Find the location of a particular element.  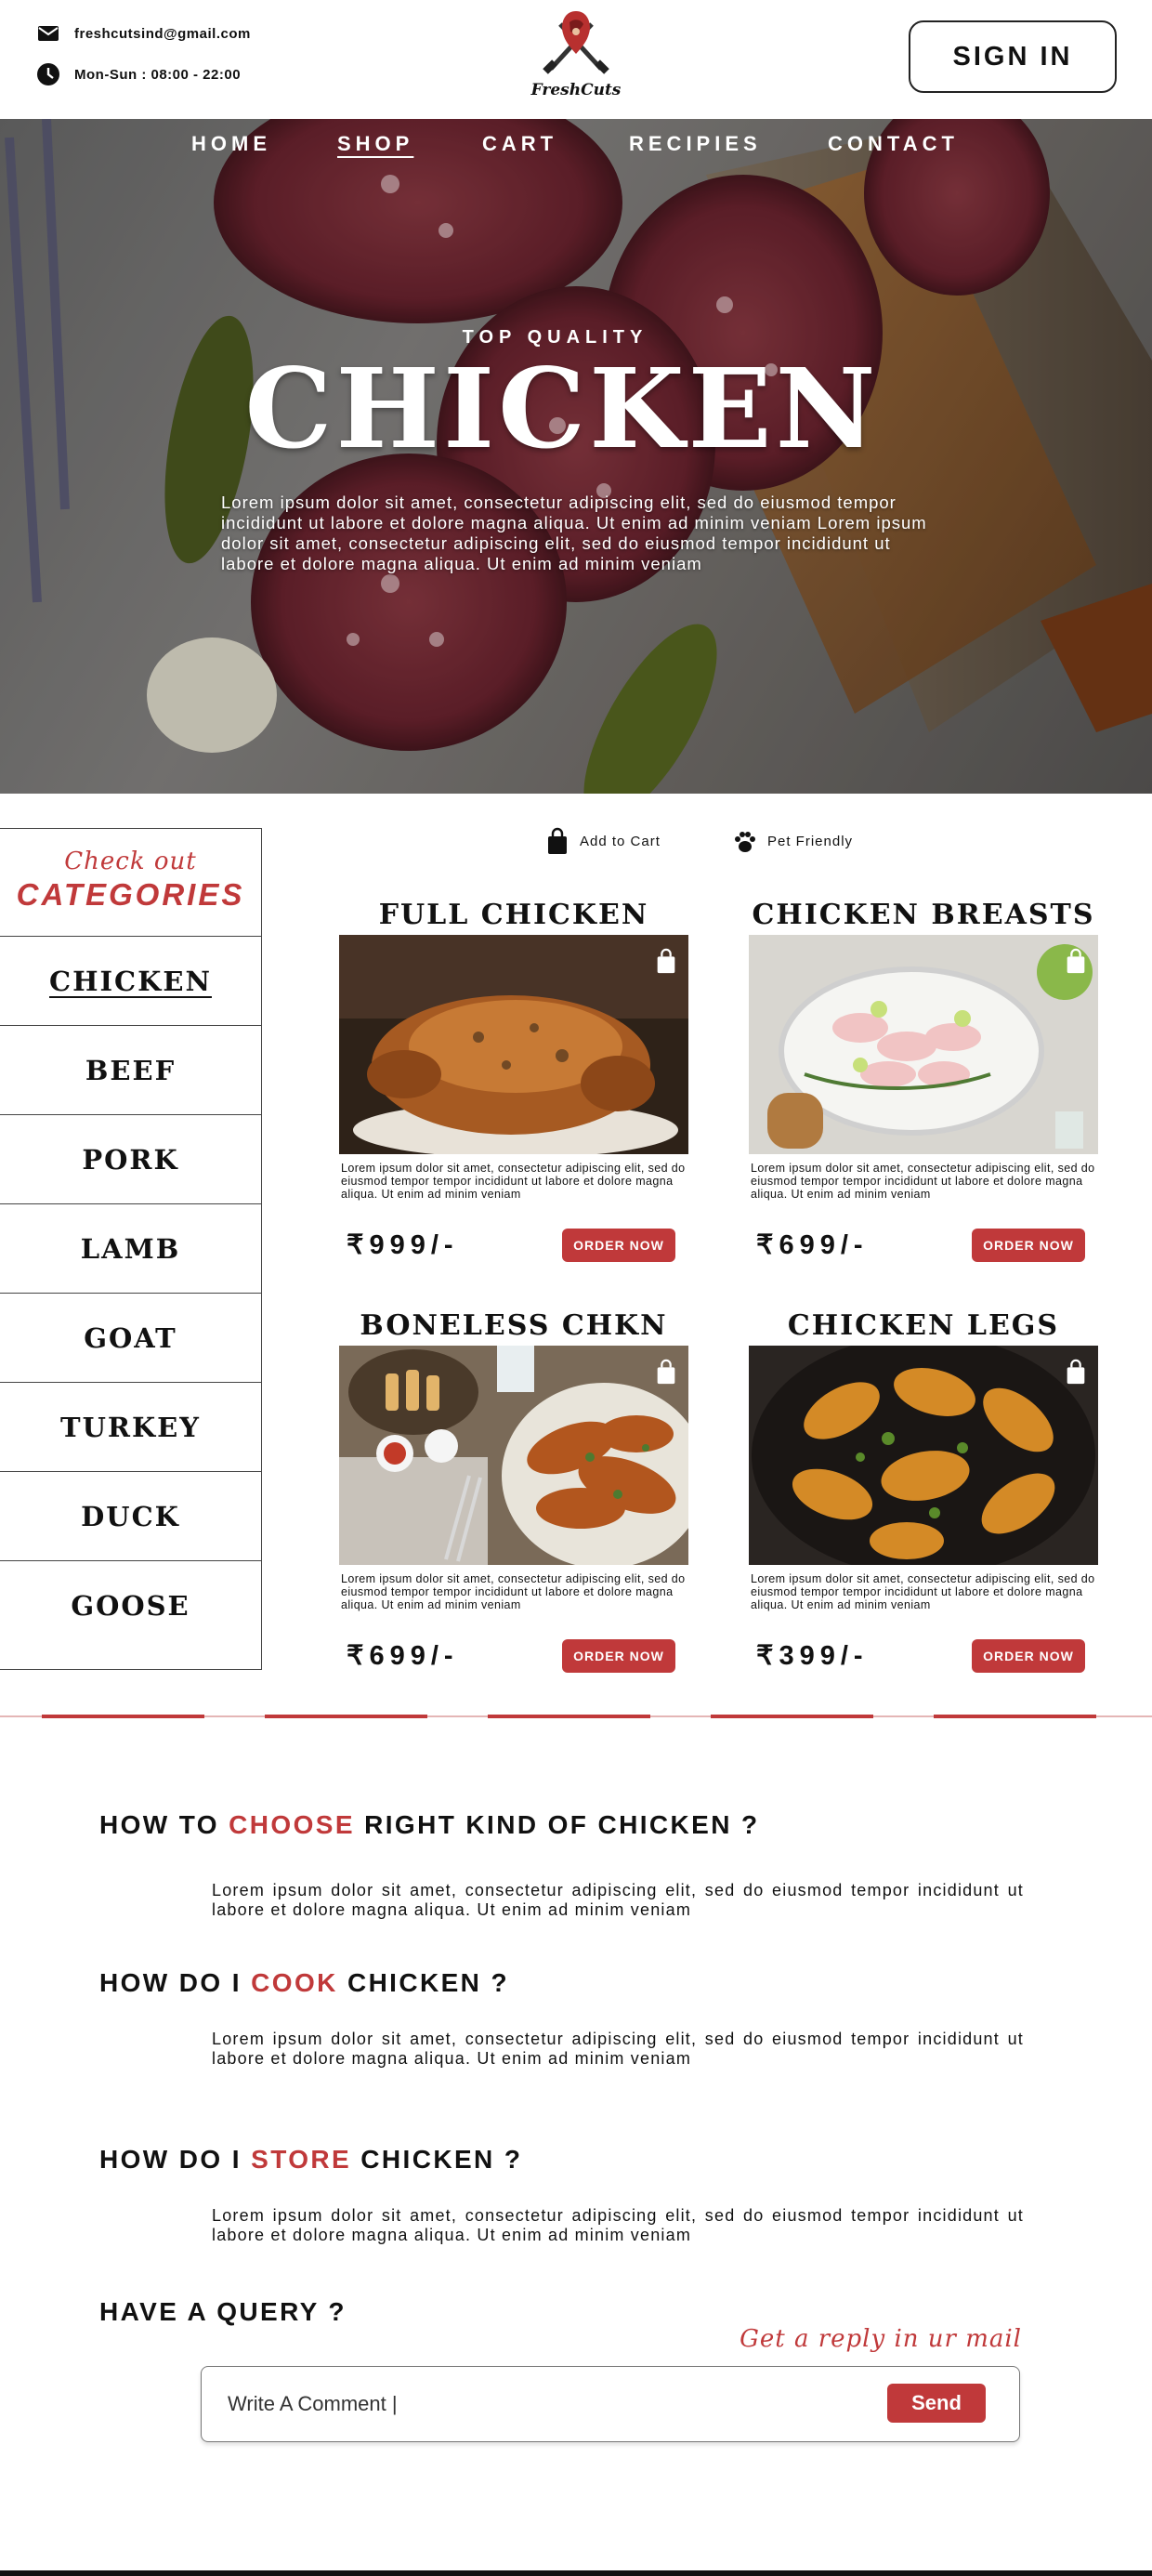

email-text: freshcutsind@gmail.com is located at coordinates (162, 34).